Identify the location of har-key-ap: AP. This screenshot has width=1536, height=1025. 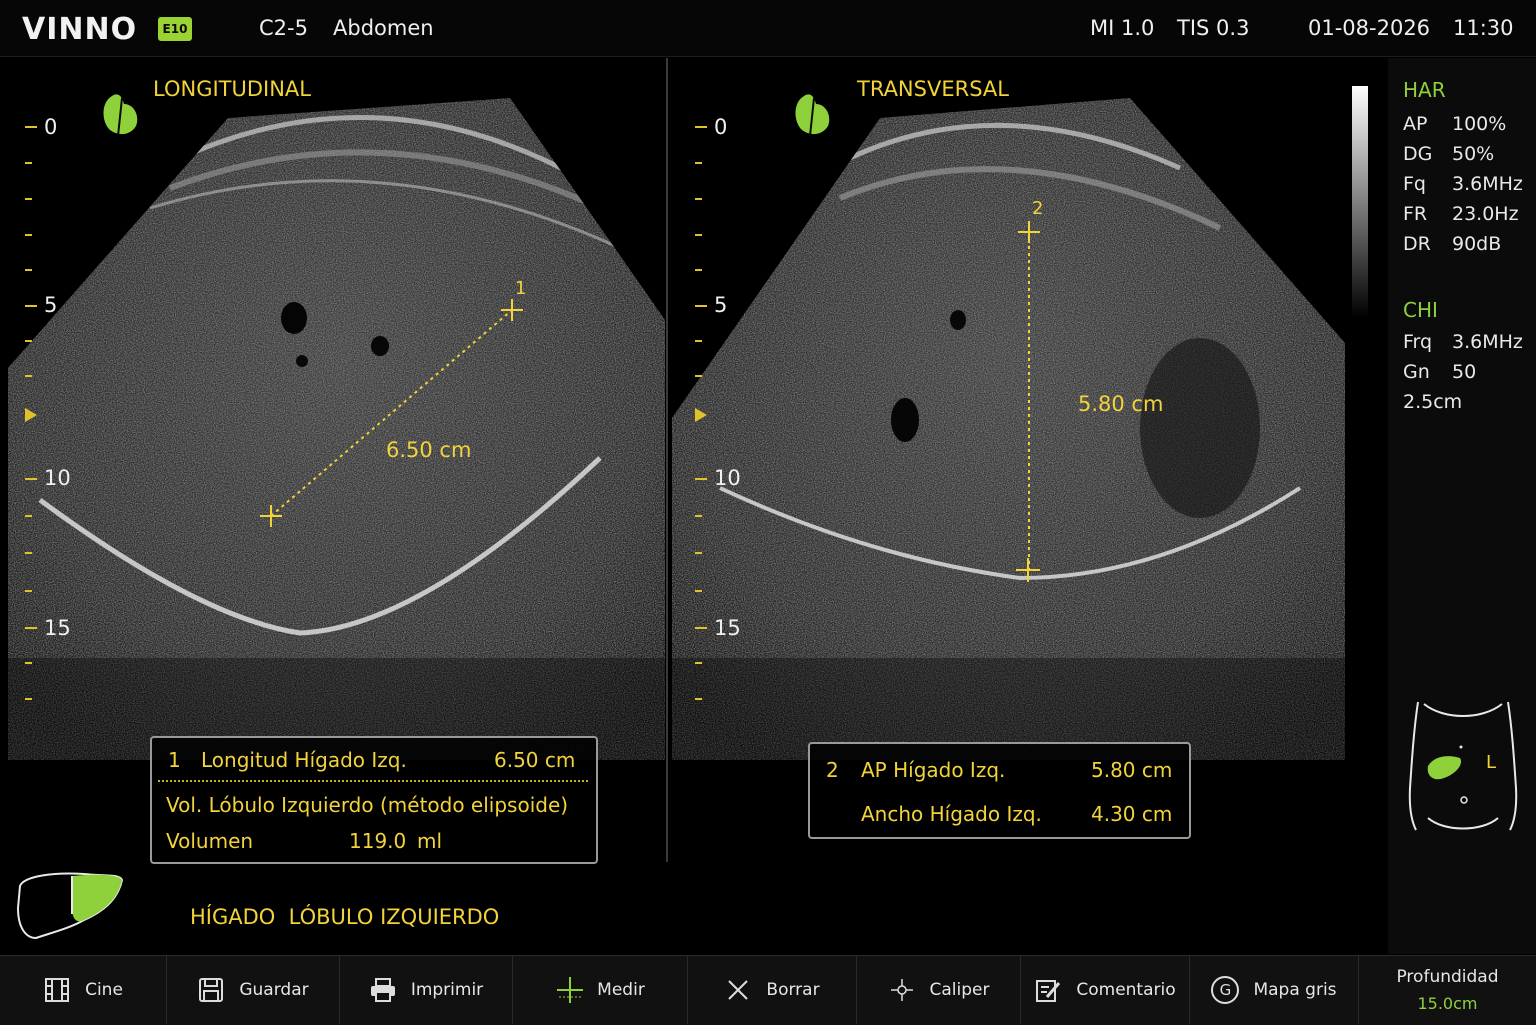
(1415, 124).